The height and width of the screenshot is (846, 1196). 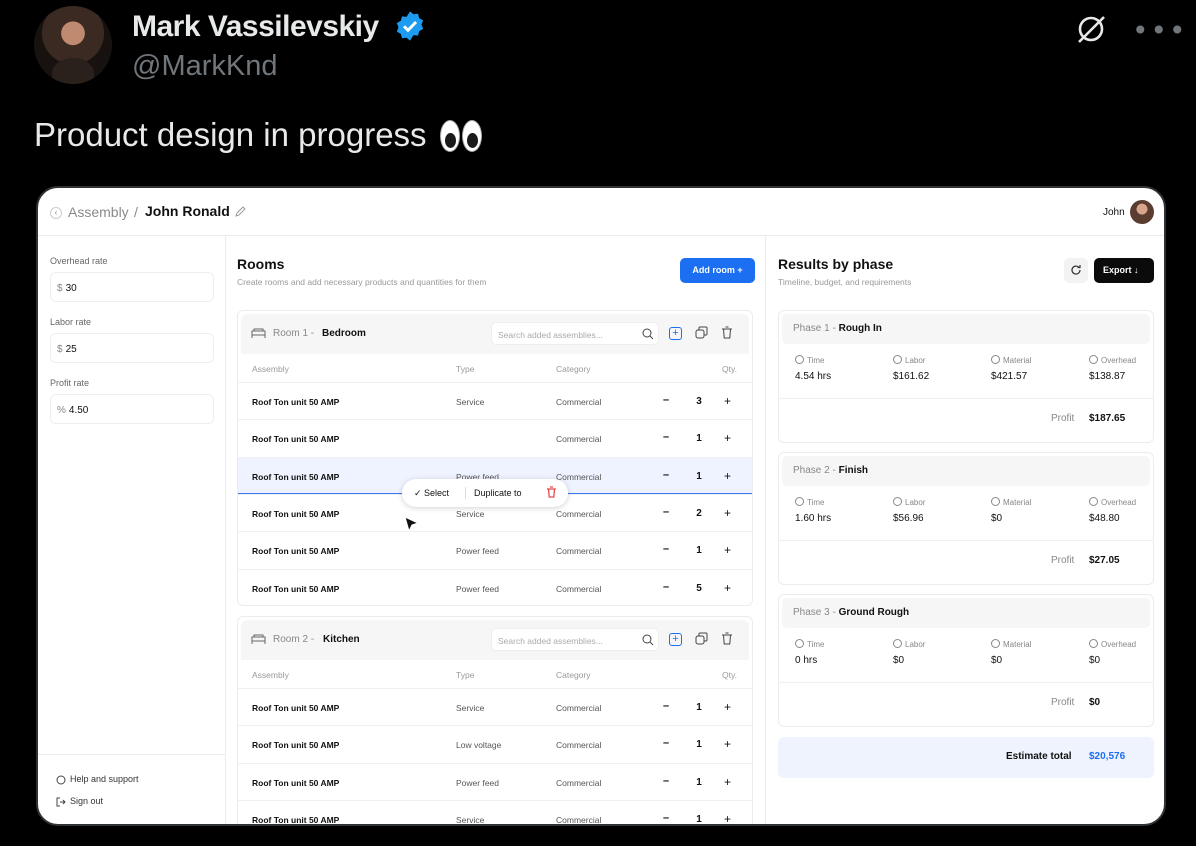 I want to click on delete-trash-icon, so click(x=551, y=492).